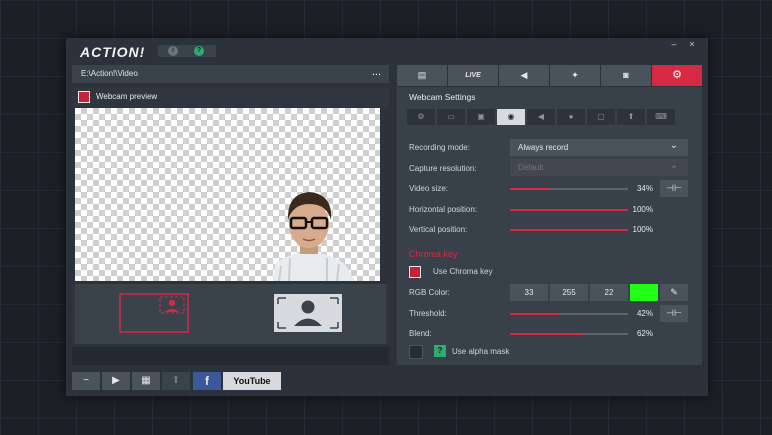 This screenshot has width=772, height=435. What do you see at coordinates (481, 351) in the screenshot?
I see `use-alpha-mask-label: Use alpha mask` at bounding box center [481, 351].